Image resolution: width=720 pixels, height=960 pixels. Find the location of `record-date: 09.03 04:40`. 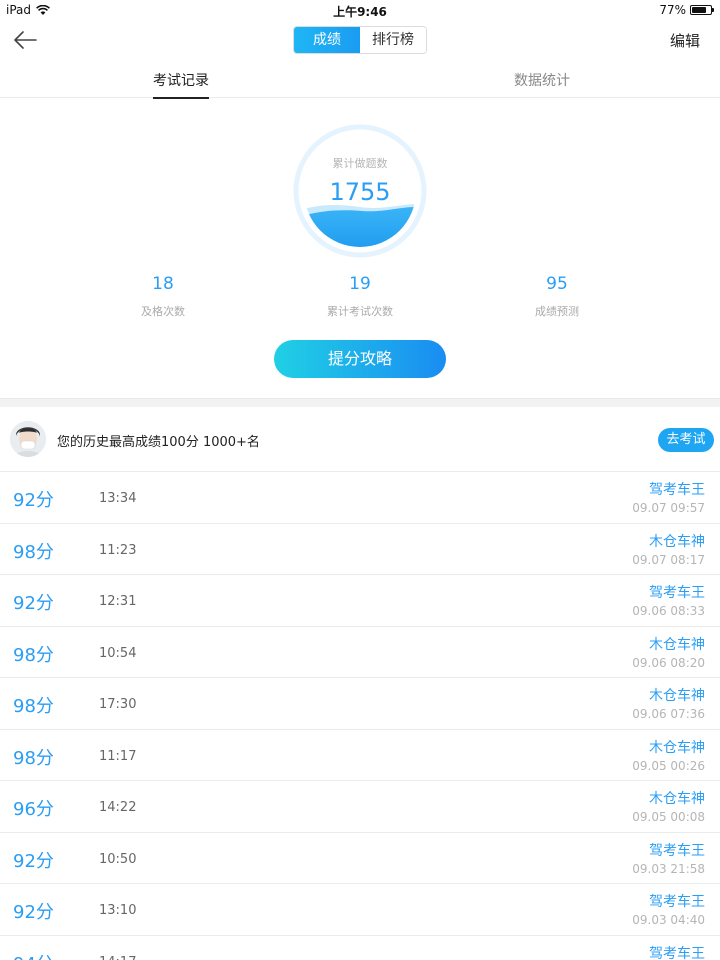

record-date: 09.03 04:40 is located at coordinates (668, 920).